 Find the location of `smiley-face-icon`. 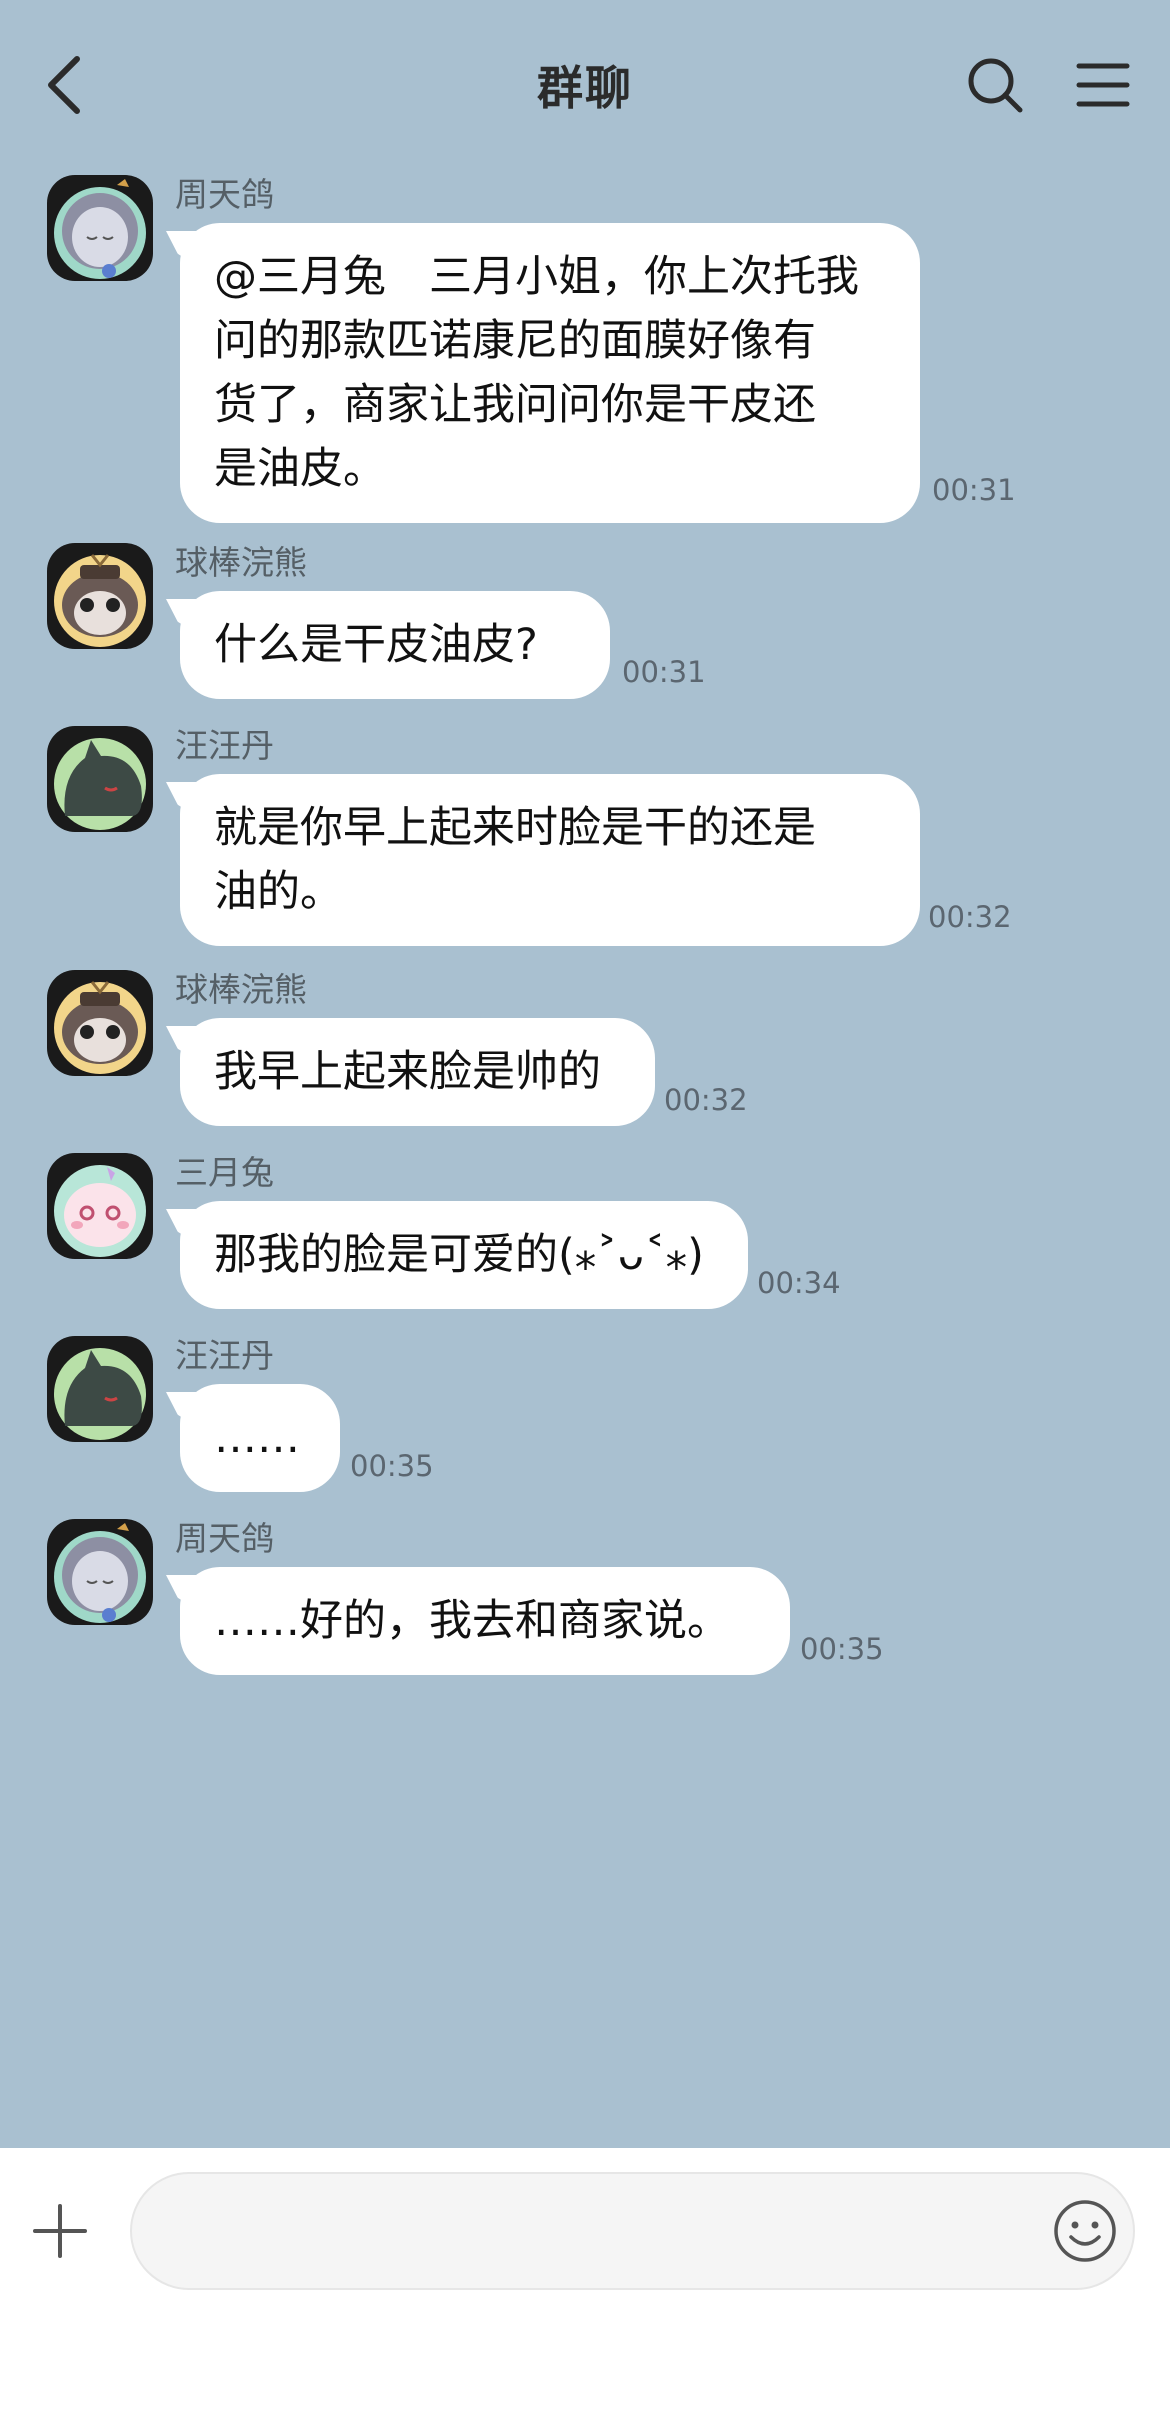

smiley-face-icon is located at coordinates (1085, 2231).